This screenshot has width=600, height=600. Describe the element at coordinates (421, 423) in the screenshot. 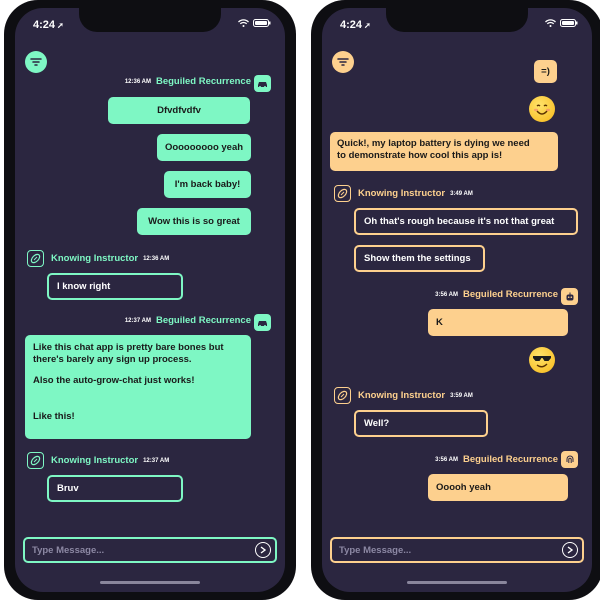

I see `message-bubble: Well?` at that location.